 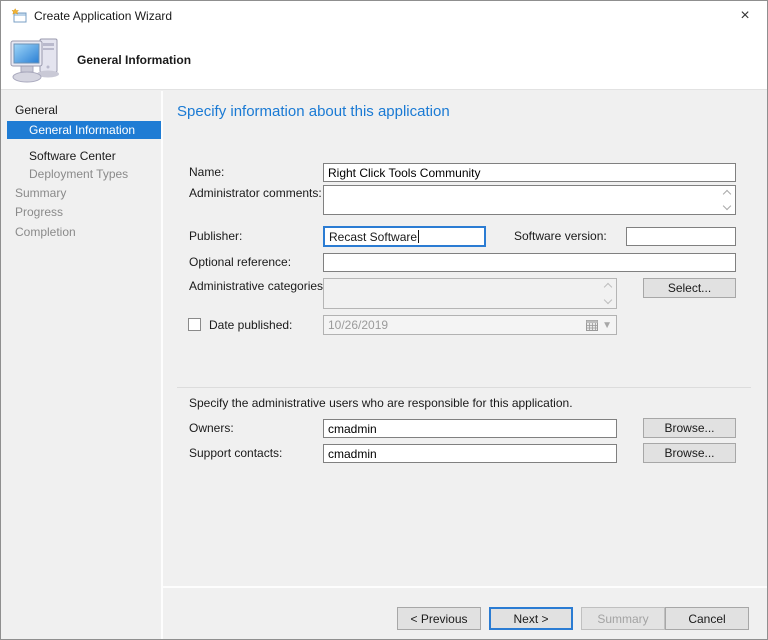 I want to click on owners-label: Owners:, so click(x=211, y=428).